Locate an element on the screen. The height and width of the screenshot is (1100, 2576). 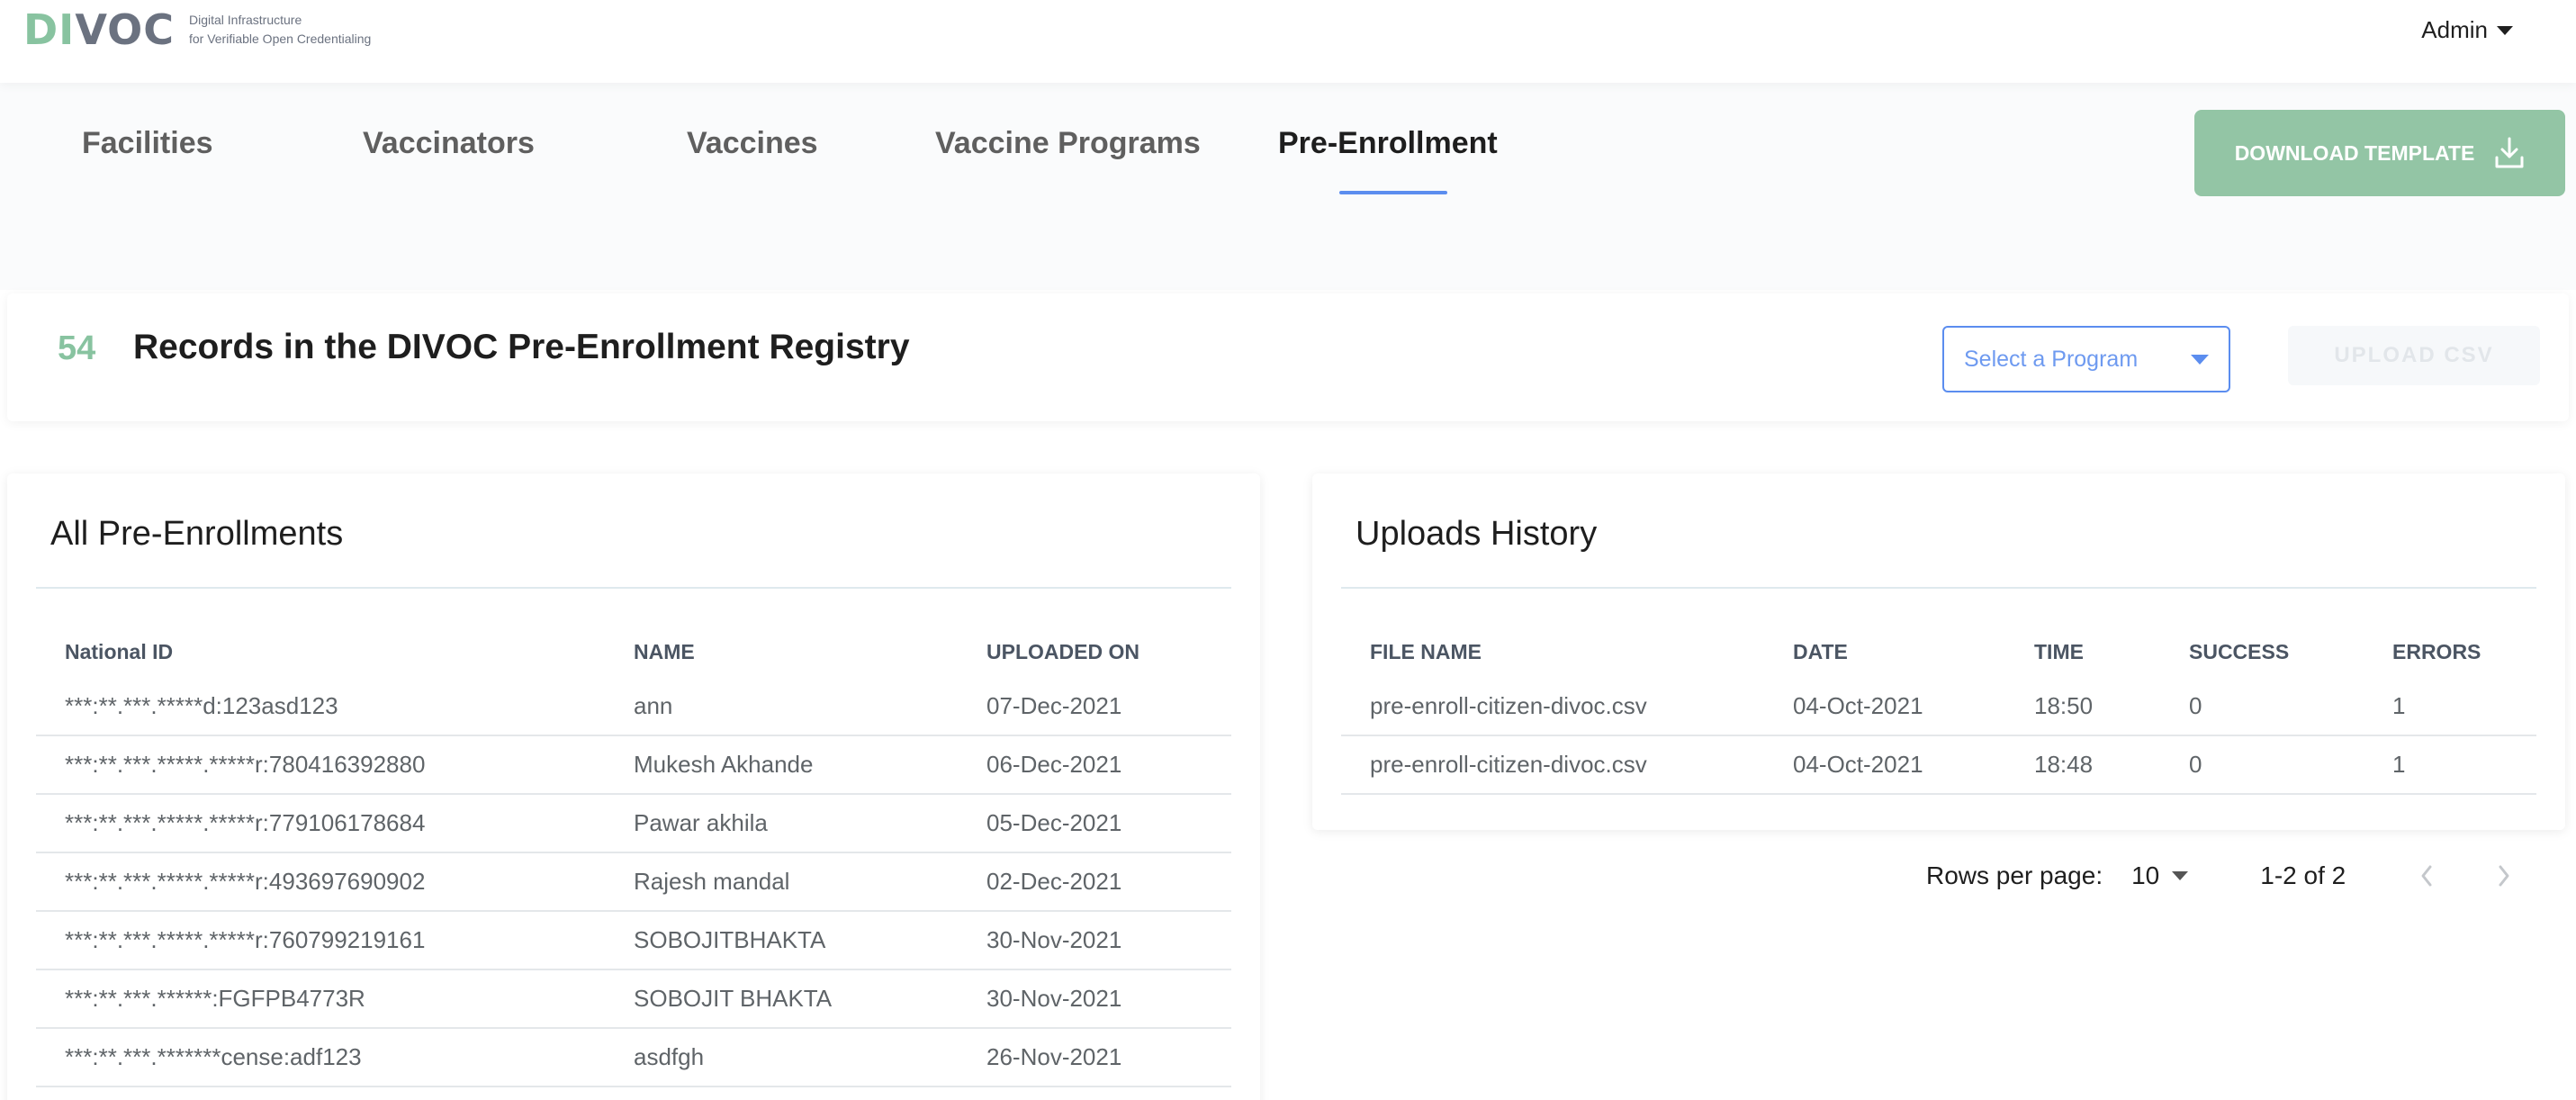
cell-uploaded-on: 26-Nov-2021 is located at coordinates (1094, 1057).